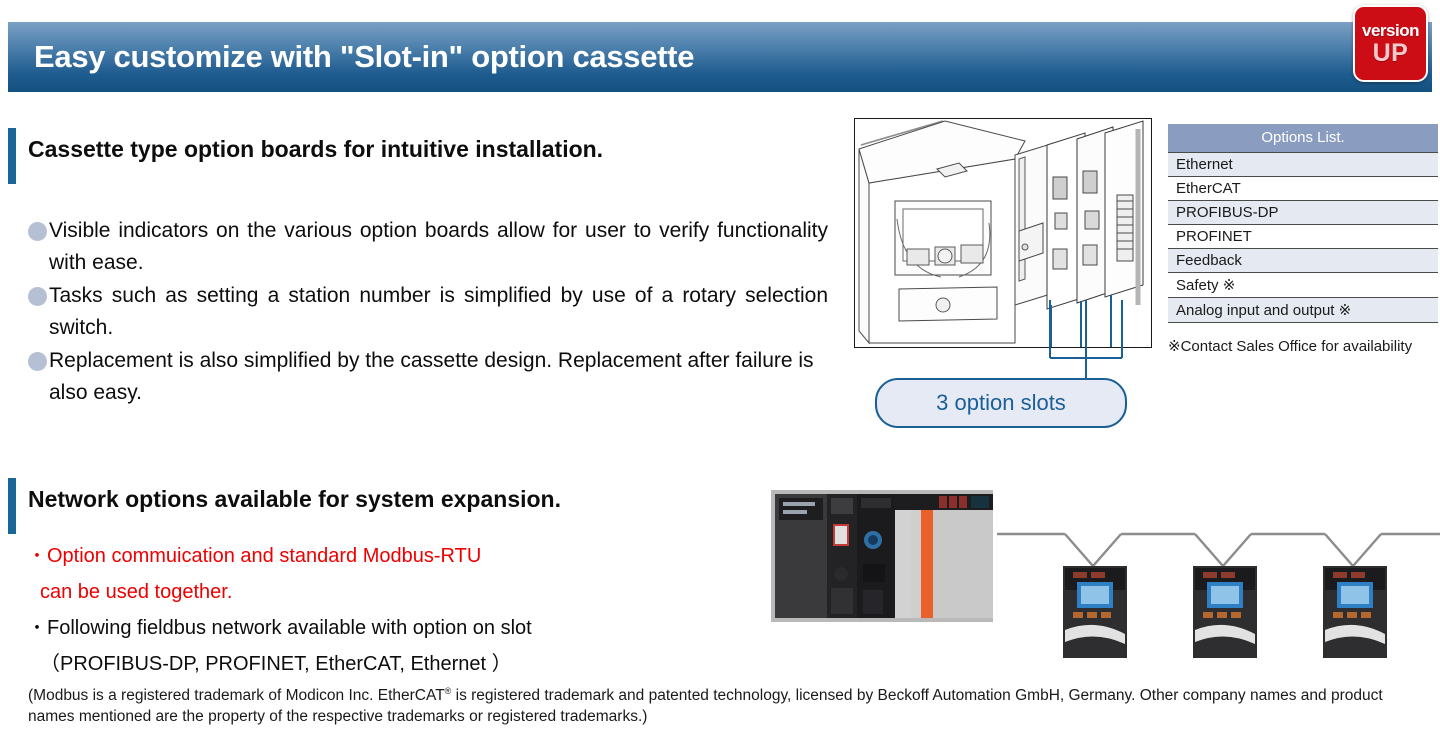  What do you see at coordinates (882, 556) in the screenshot?
I see `plc-rack-image` at bounding box center [882, 556].